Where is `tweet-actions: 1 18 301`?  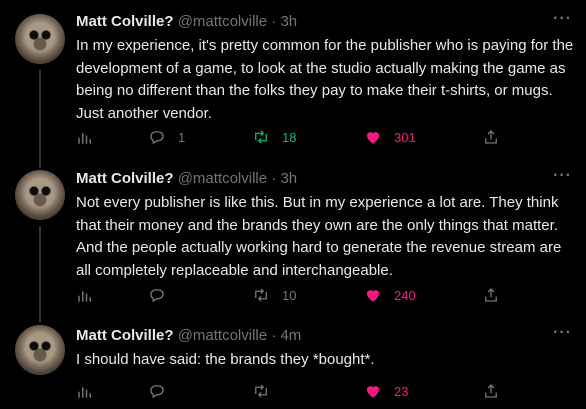
tweet-actions: 1 18 301 is located at coordinates (296, 137).